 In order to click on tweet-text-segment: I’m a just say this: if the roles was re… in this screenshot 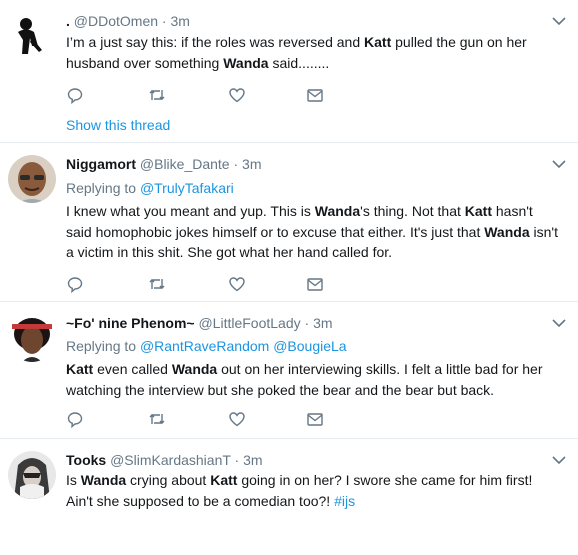, I will do `click(215, 42)`.